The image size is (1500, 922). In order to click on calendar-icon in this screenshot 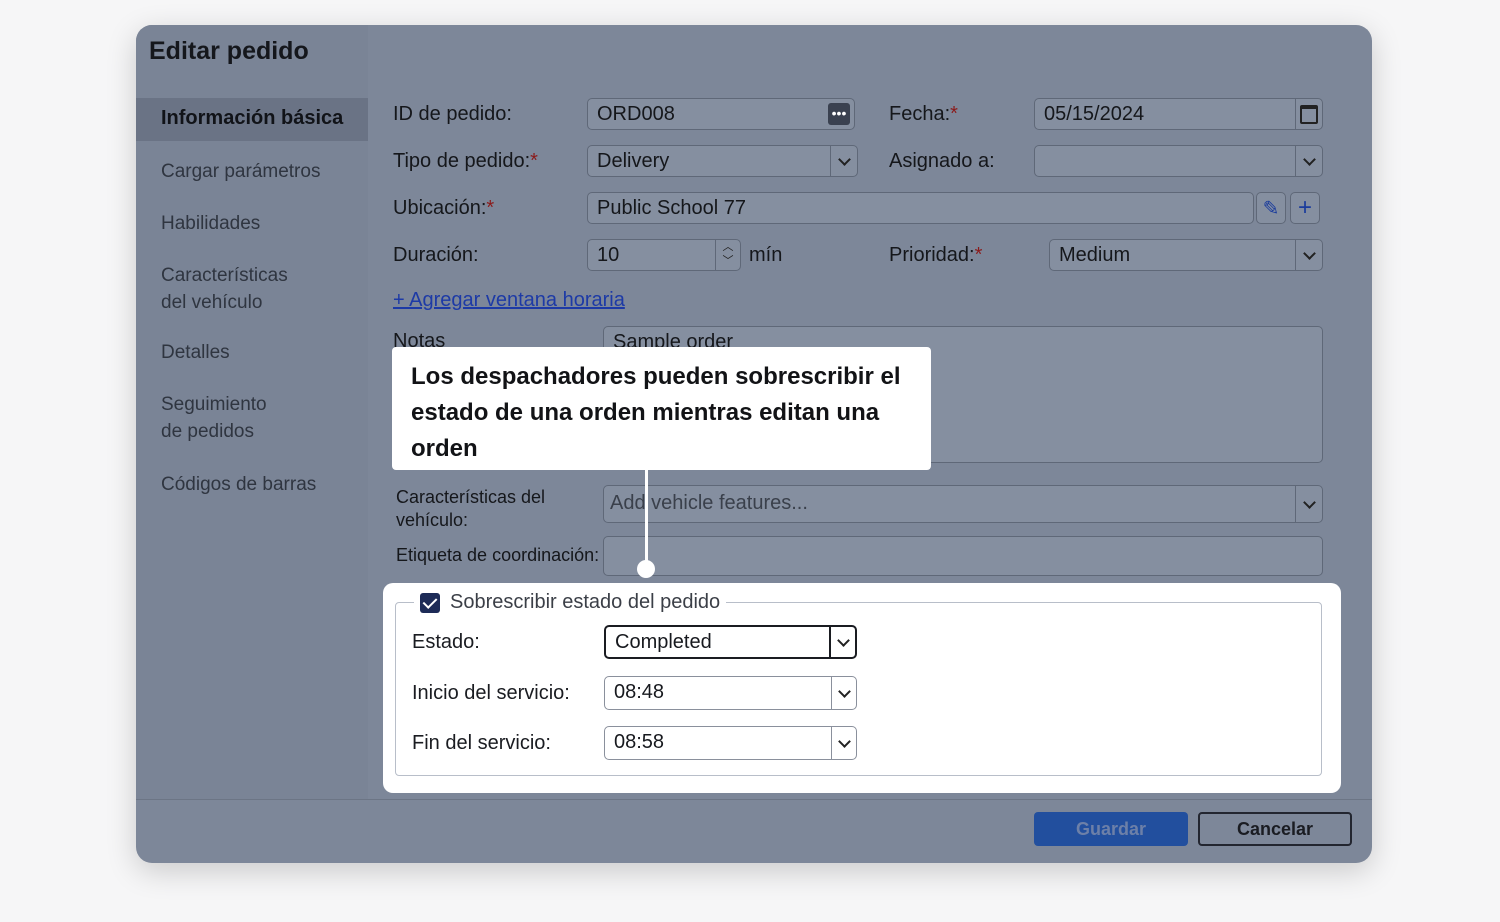, I will do `click(1308, 114)`.